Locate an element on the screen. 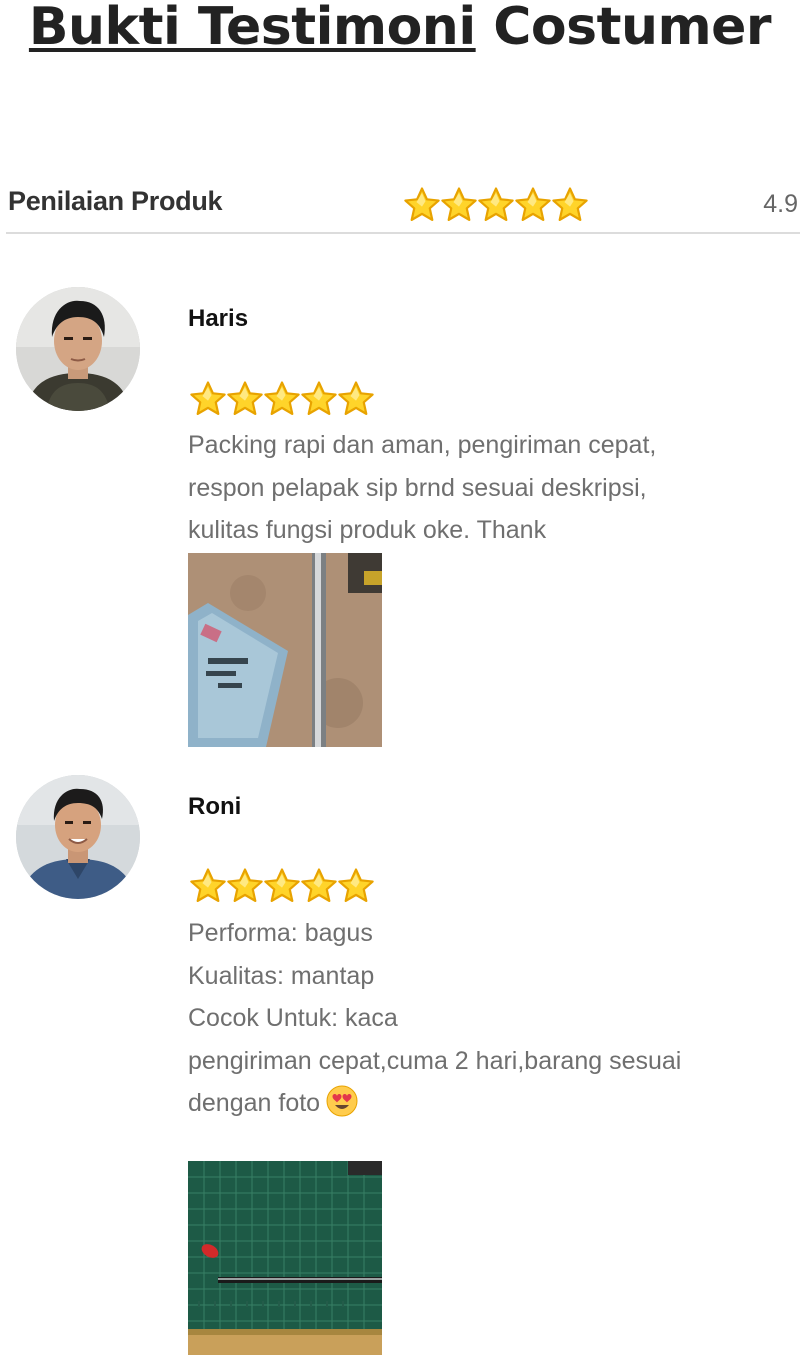 Image resolution: width=800 pixels, height=1371 pixels. page-title-rest: Costumer is located at coordinates (632, 28).